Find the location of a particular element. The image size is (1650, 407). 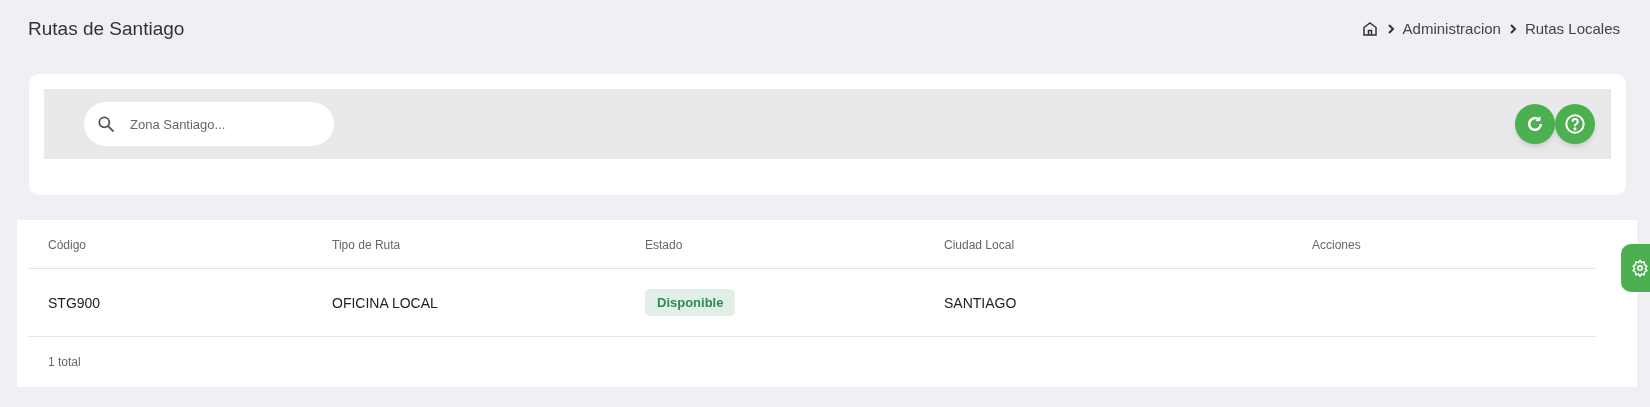

column-header: Acciones is located at coordinates (1336, 245).